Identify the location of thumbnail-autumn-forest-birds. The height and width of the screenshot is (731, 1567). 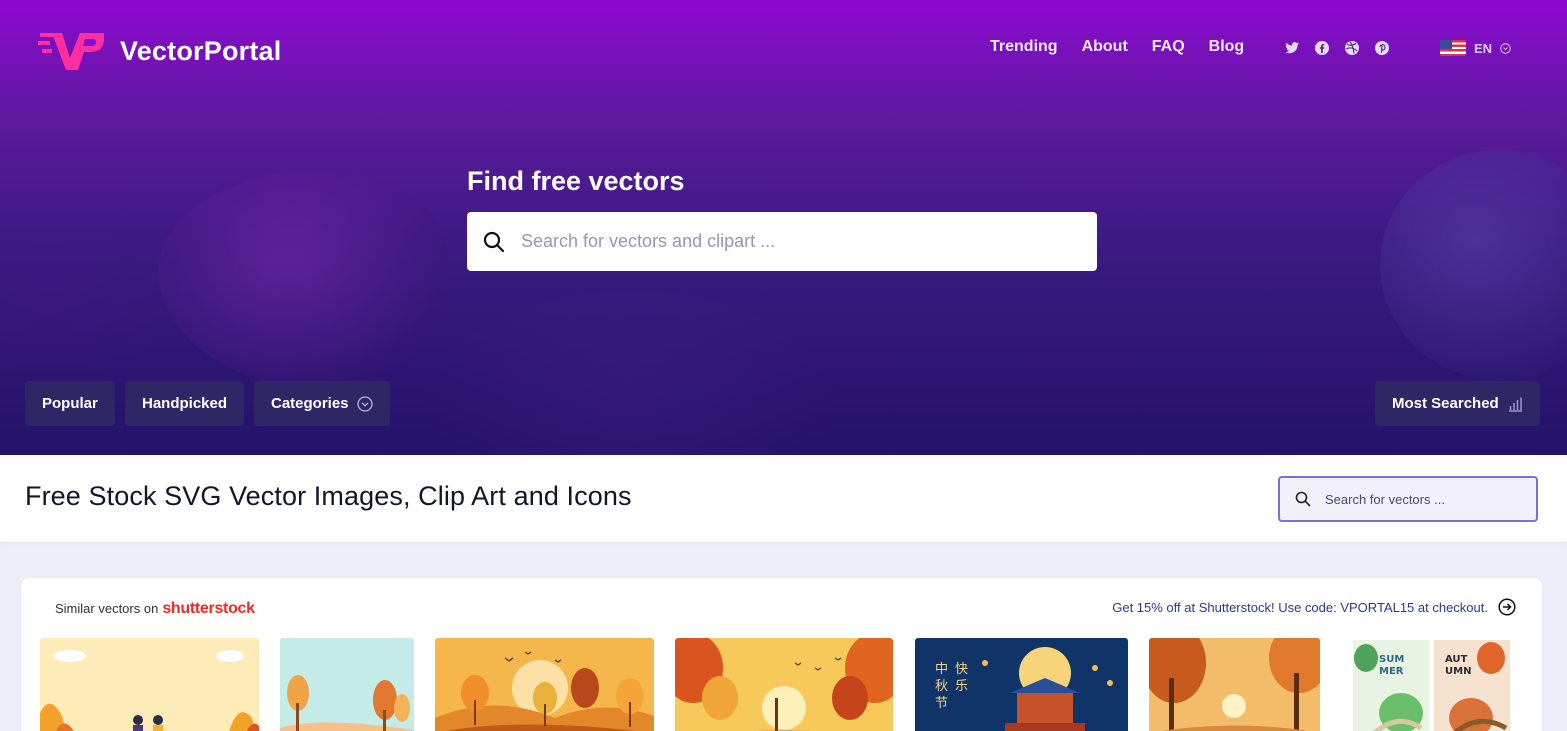
(784, 684).